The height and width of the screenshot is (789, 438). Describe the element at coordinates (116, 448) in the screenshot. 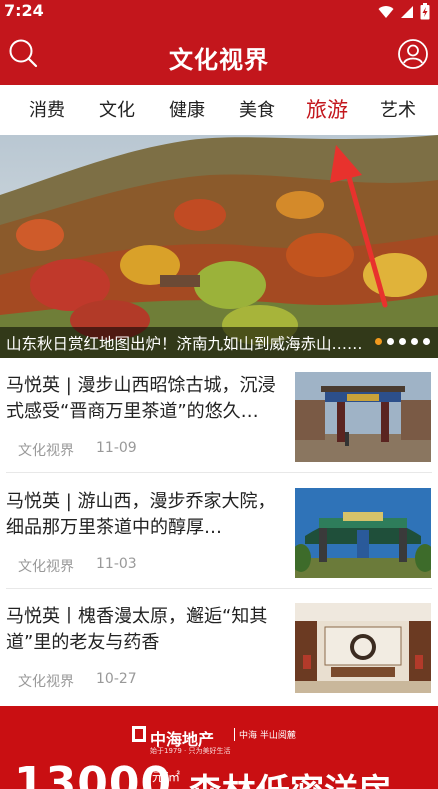

I see `article-date: 11-09` at that location.